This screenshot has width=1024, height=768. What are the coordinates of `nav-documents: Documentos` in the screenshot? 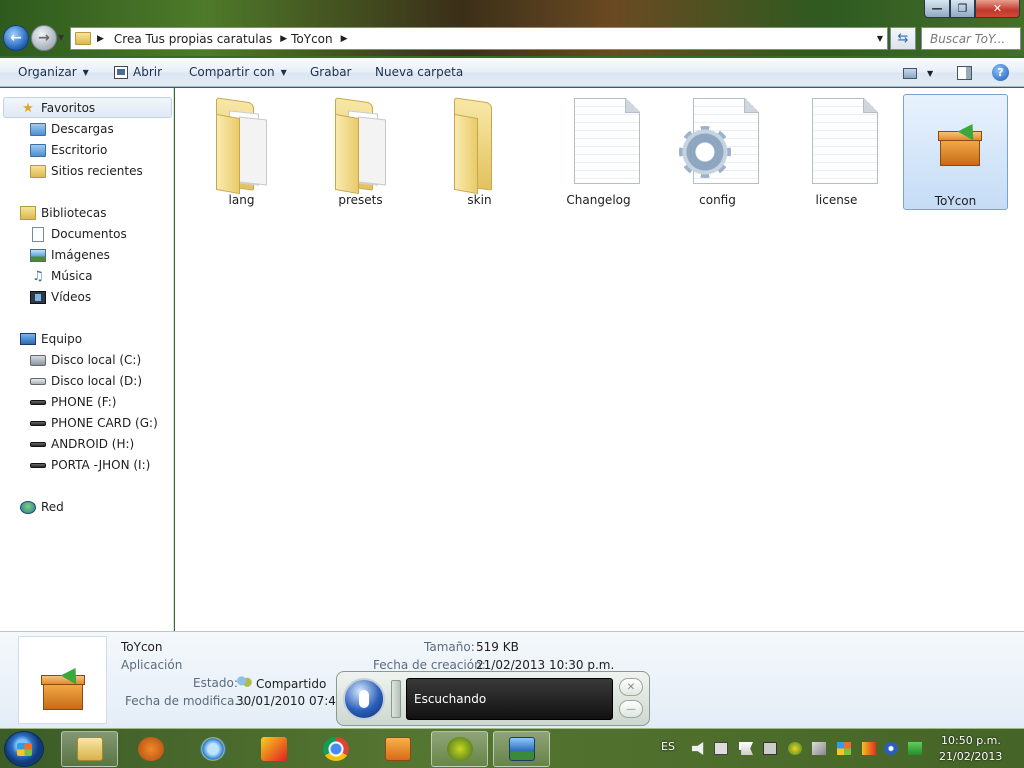 It's located at (78, 234).